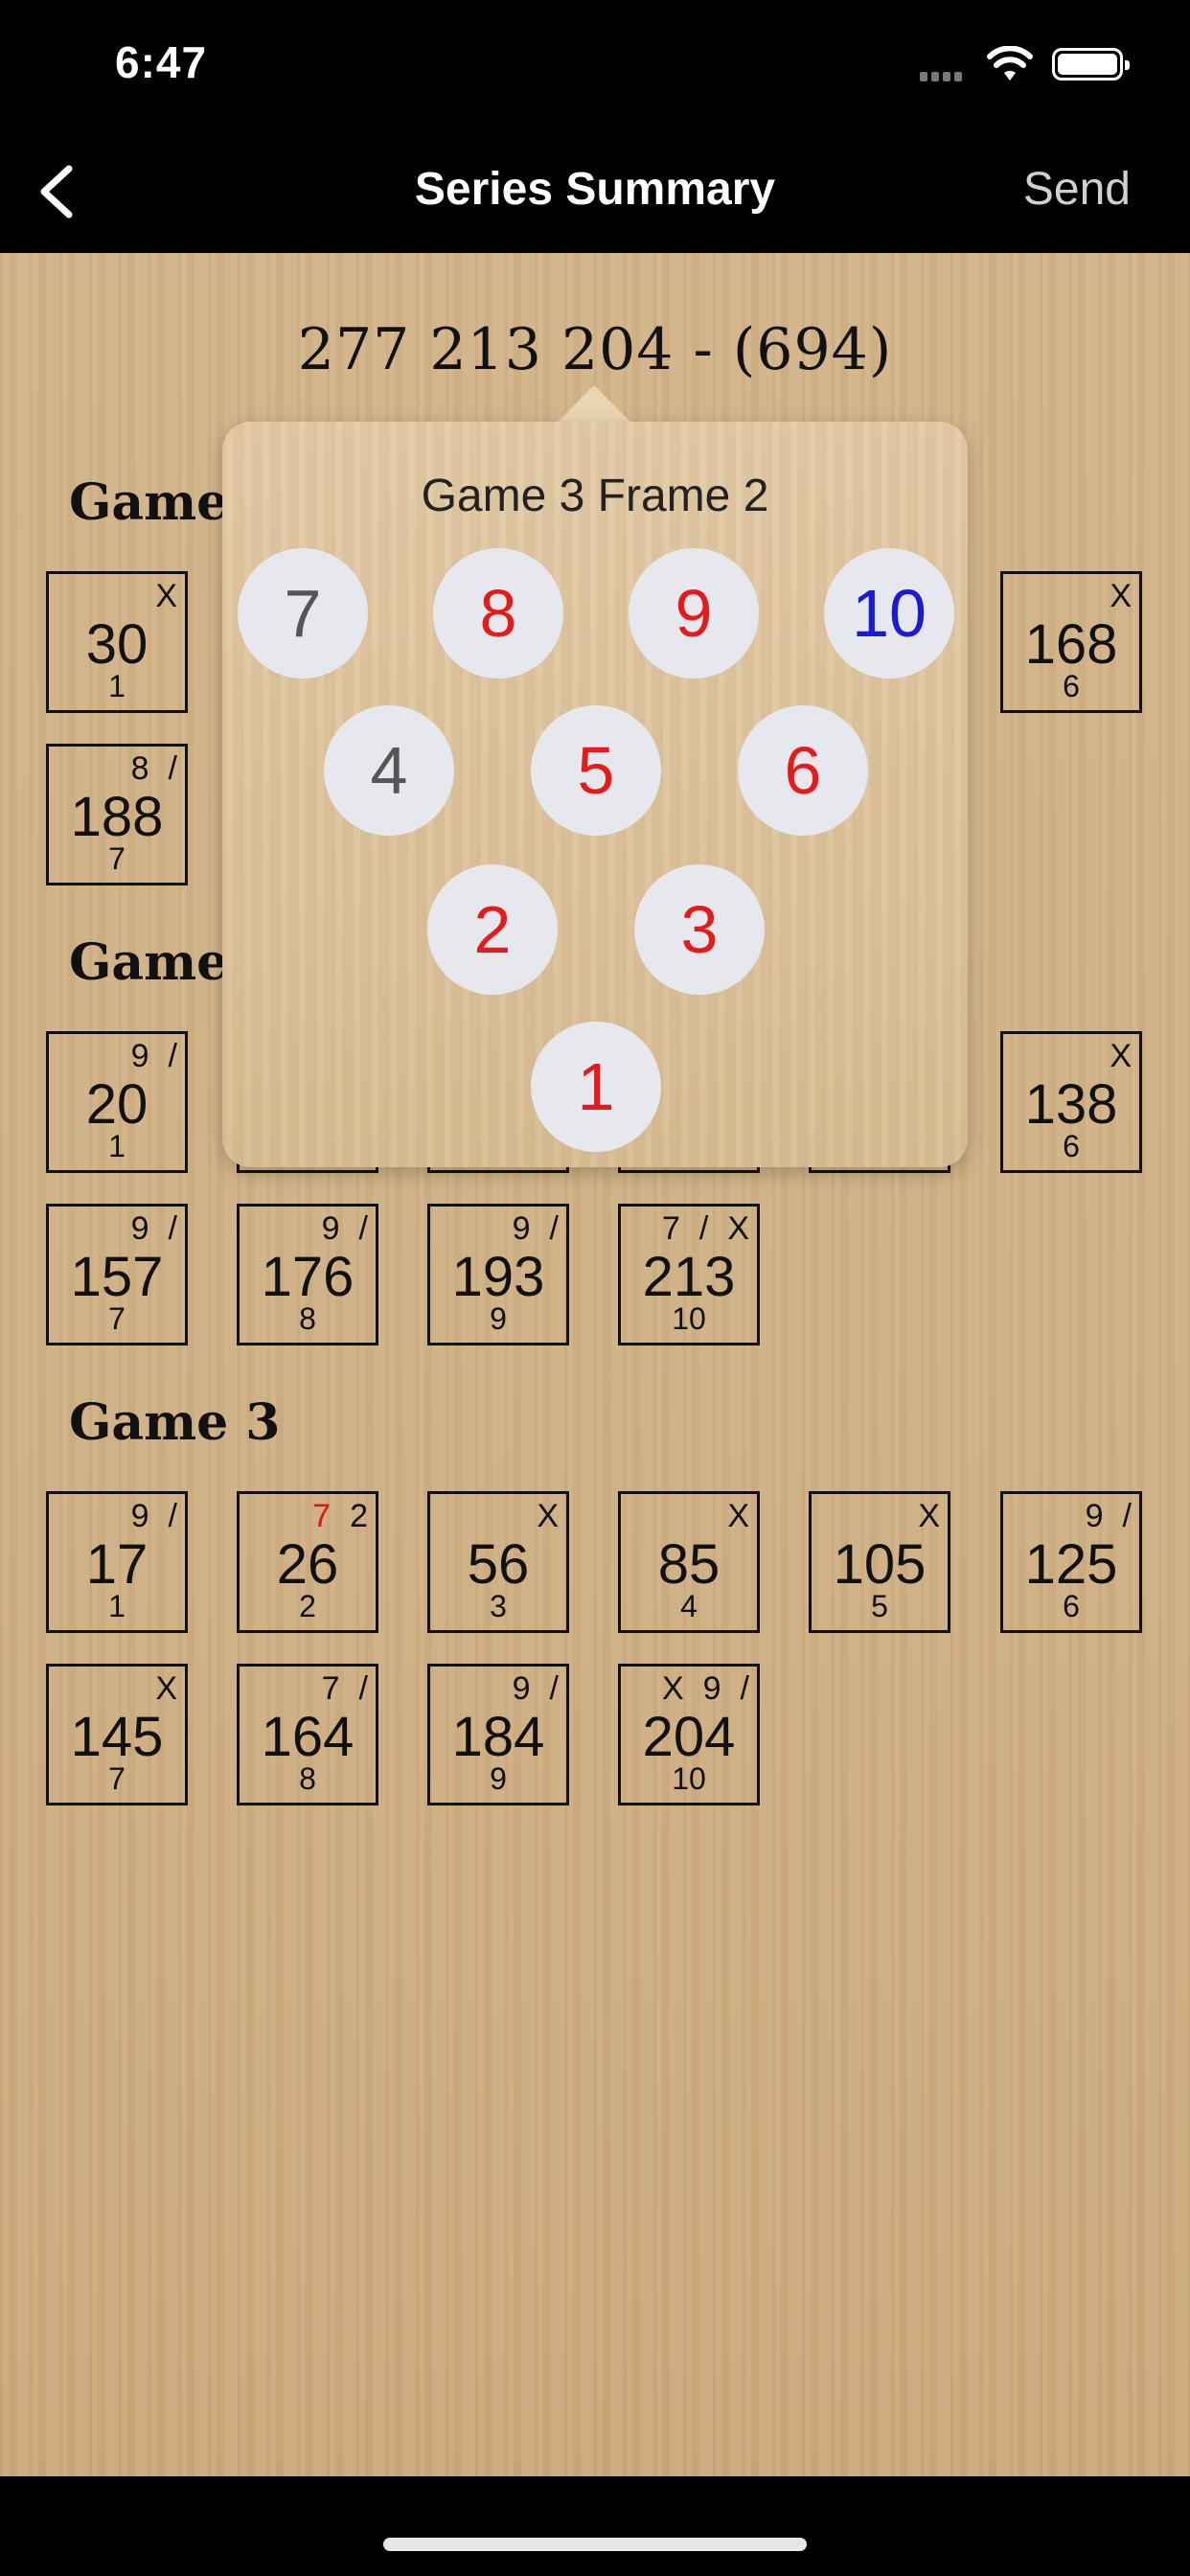  I want to click on frame-score: 125, so click(1071, 1564).